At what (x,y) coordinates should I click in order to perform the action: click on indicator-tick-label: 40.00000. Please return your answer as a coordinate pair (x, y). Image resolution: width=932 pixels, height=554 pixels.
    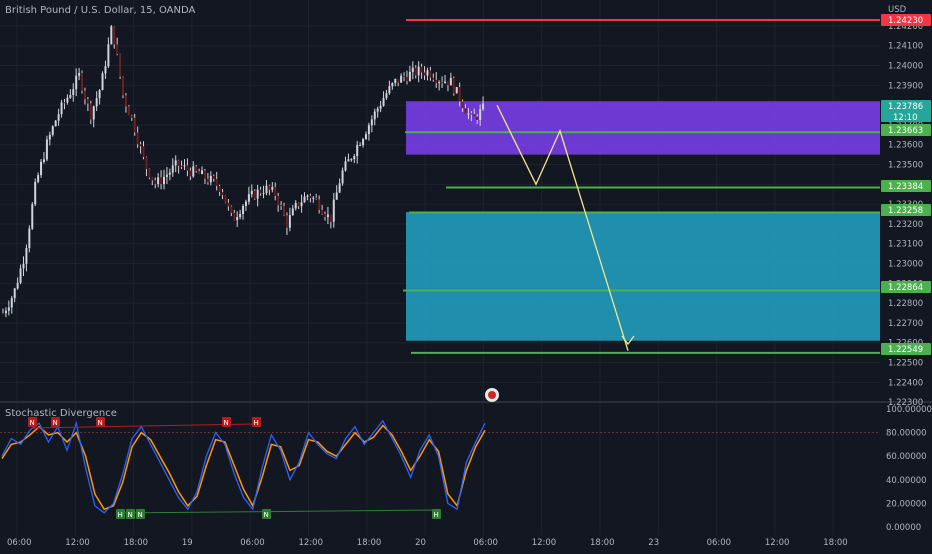
    Looking at the image, I should click on (906, 481).